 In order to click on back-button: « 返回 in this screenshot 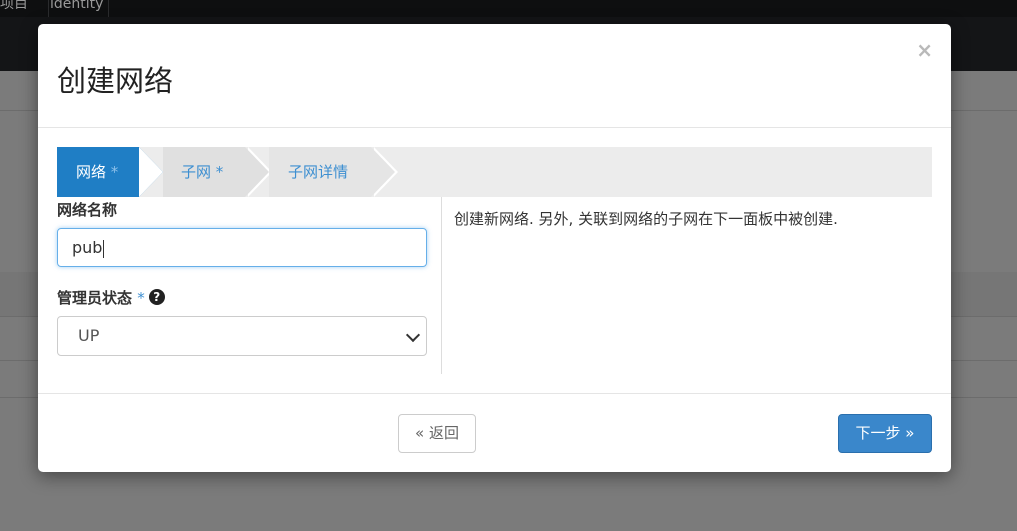, I will do `click(437, 433)`.